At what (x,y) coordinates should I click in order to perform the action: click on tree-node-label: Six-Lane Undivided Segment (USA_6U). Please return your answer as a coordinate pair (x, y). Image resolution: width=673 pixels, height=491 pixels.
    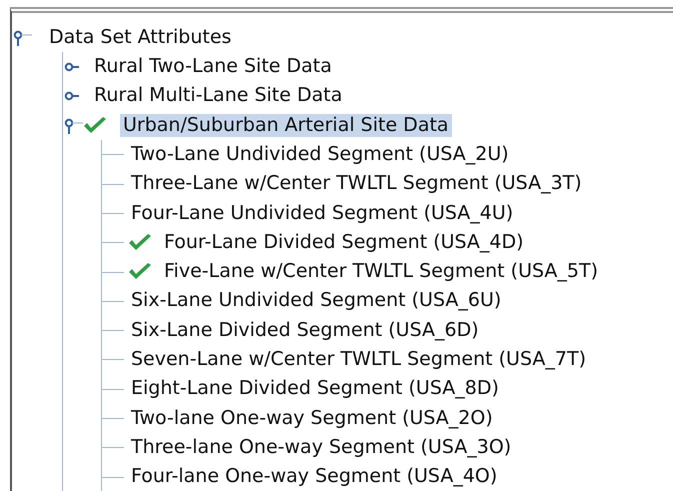
    Looking at the image, I should click on (316, 301).